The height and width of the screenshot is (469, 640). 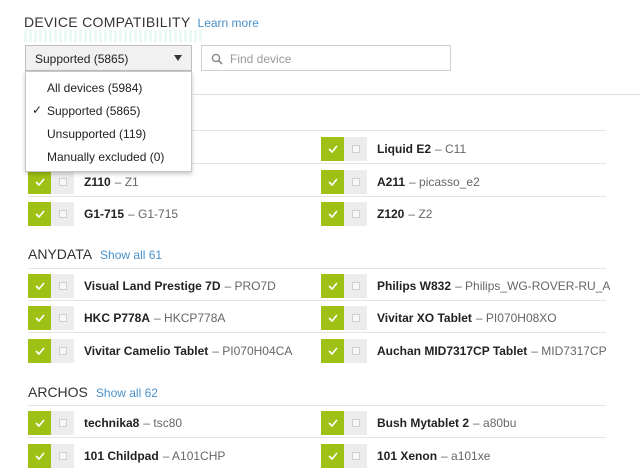 I want to click on device-model: – Philips_WG-ROVER-RU_A, so click(x=533, y=286).